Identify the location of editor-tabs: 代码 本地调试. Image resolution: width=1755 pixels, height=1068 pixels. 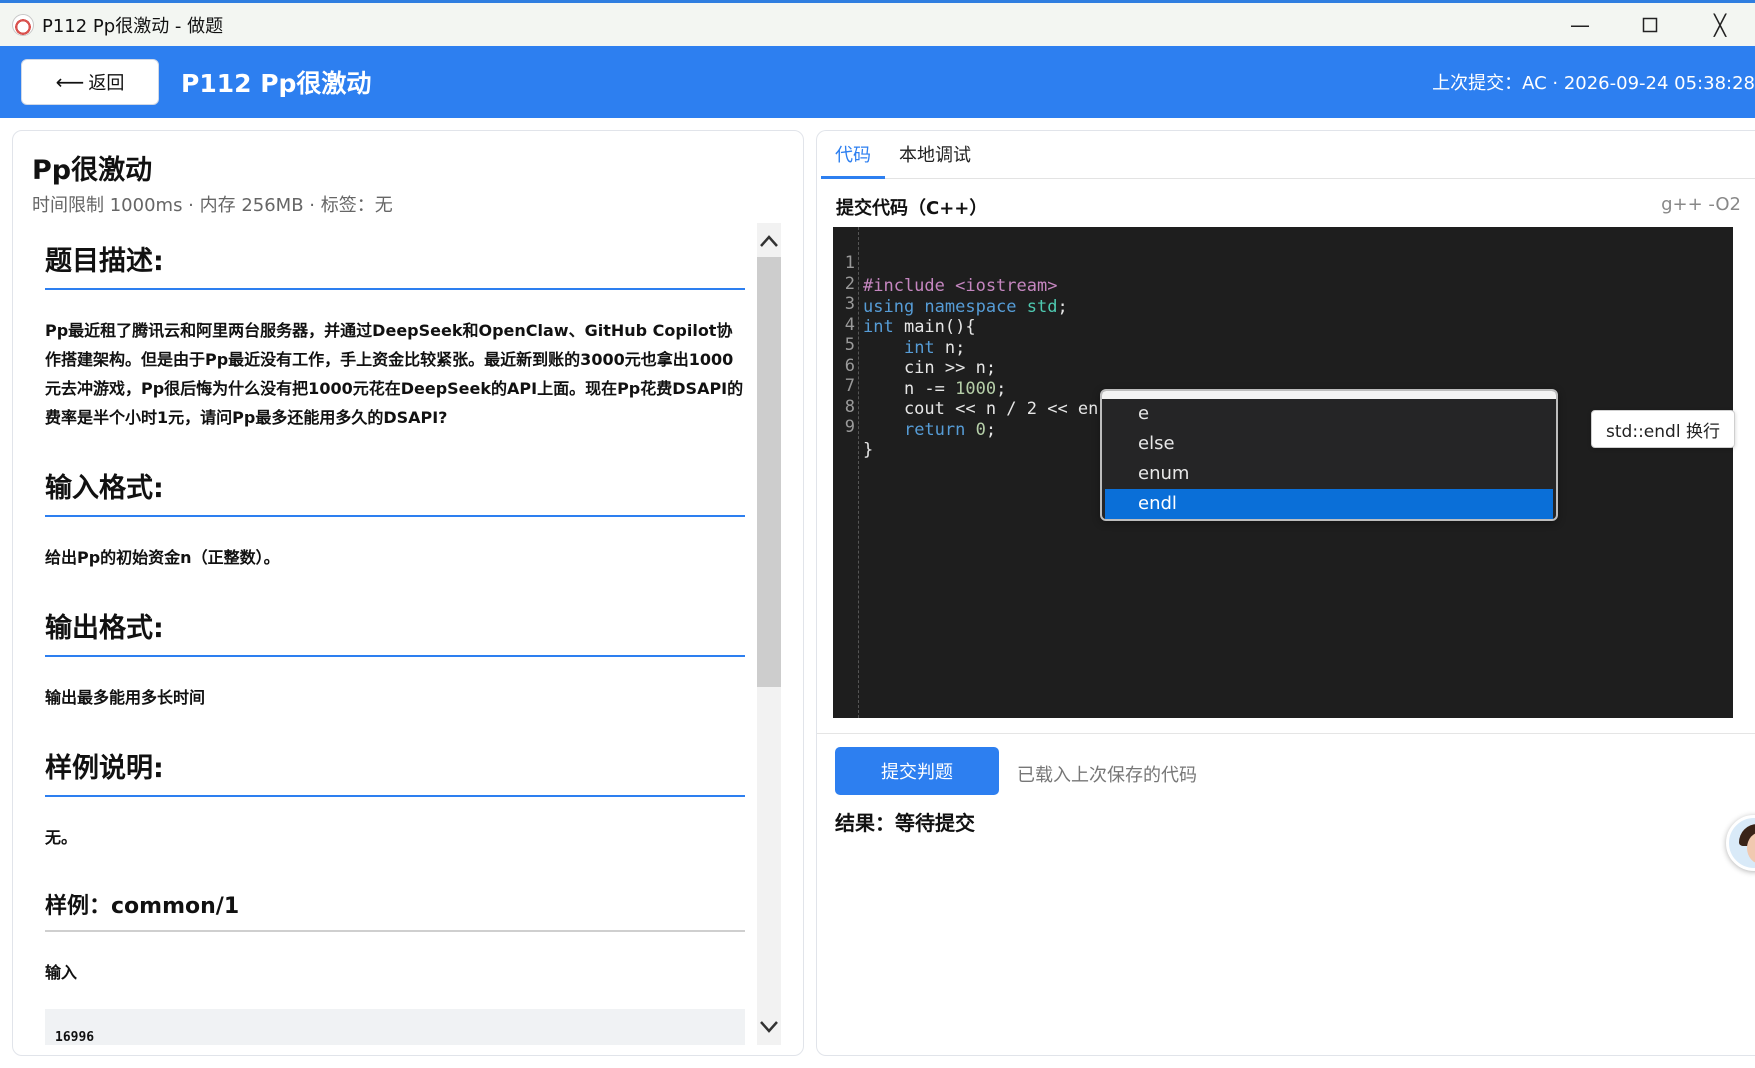
(1288, 158).